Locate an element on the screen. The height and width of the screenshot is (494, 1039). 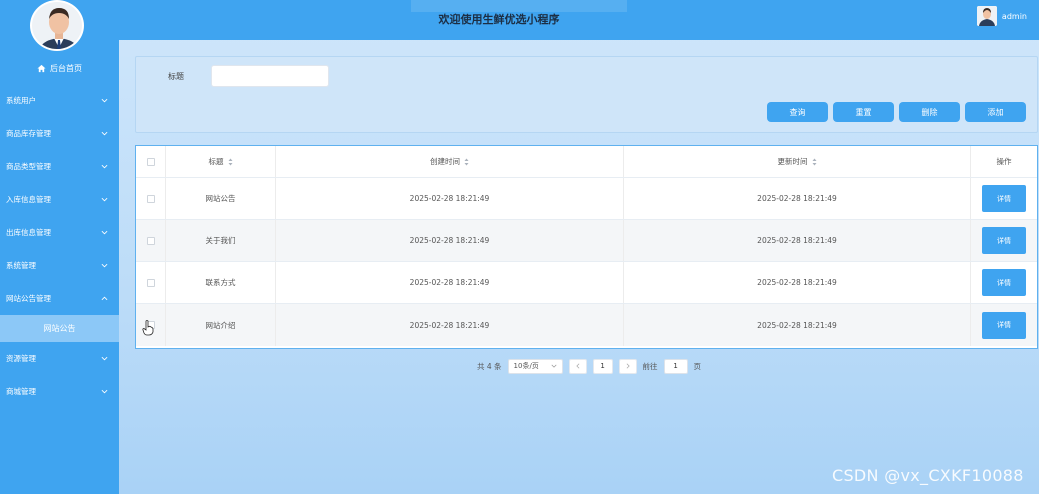
sidebar-item-inventory: 商品库存管理 is located at coordinates (59, 133).